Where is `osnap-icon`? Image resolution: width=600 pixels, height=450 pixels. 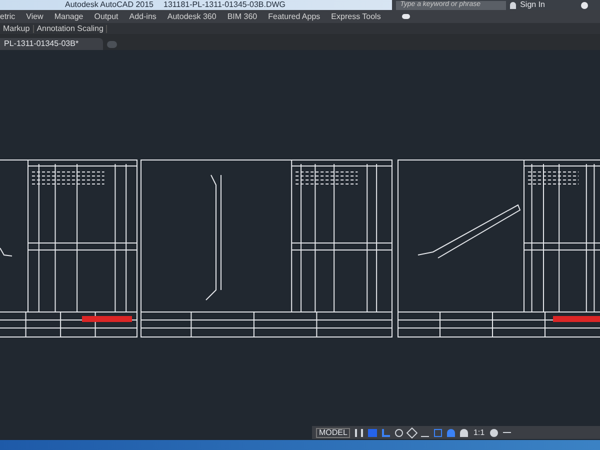
osnap-icon is located at coordinates (412, 432).